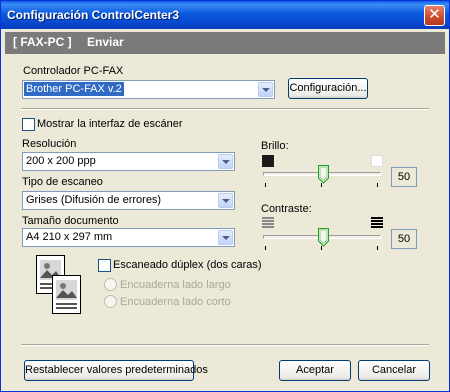 This screenshot has height=392, width=450. What do you see at coordinates (105, 42) in the screenshot?
I see `header-tab-send: Enviar` at bounding box center [105, 42].